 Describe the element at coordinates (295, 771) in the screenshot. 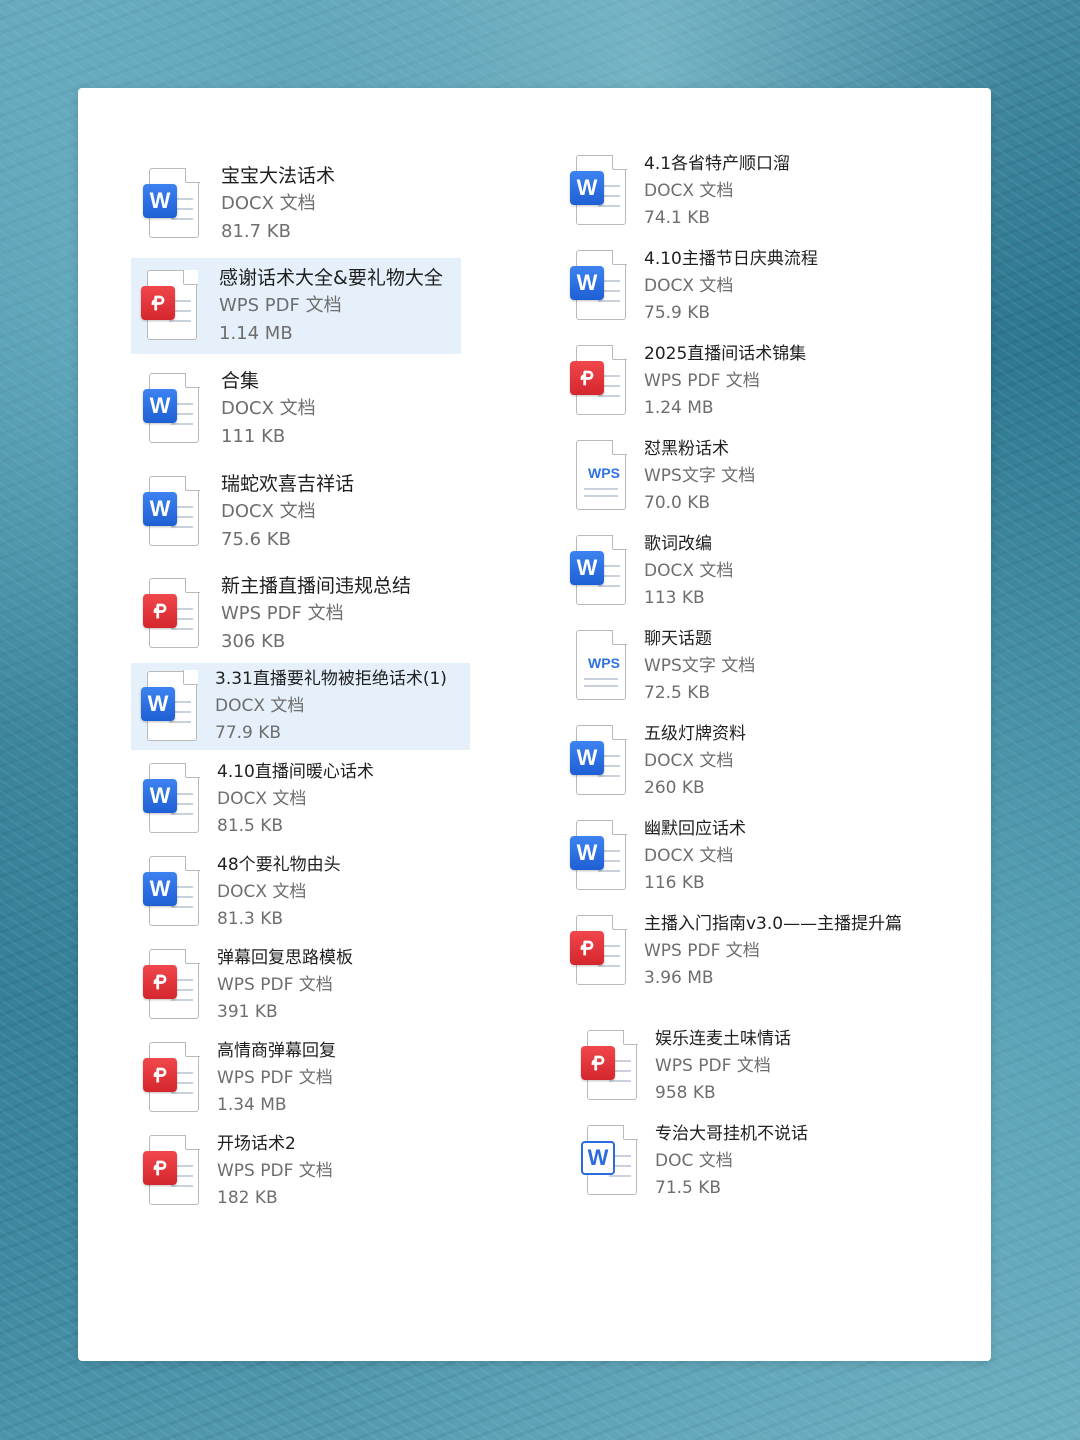

I see `file-name: 4.10直播间暖心话术` at that location.